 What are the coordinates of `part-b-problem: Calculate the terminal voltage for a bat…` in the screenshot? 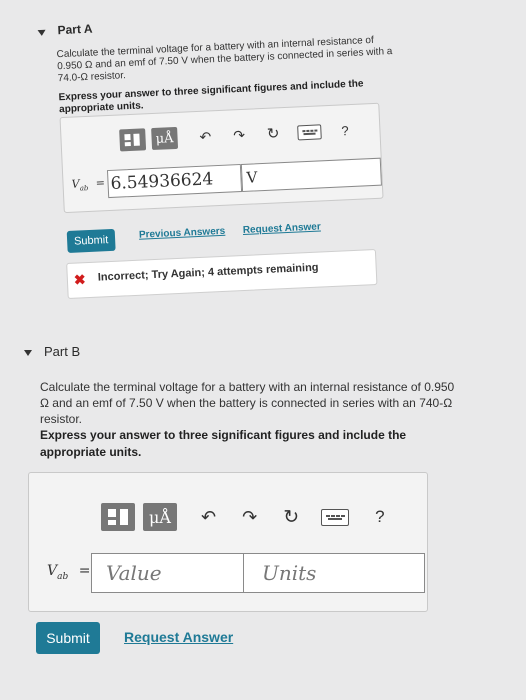 It's located at (247, 403).